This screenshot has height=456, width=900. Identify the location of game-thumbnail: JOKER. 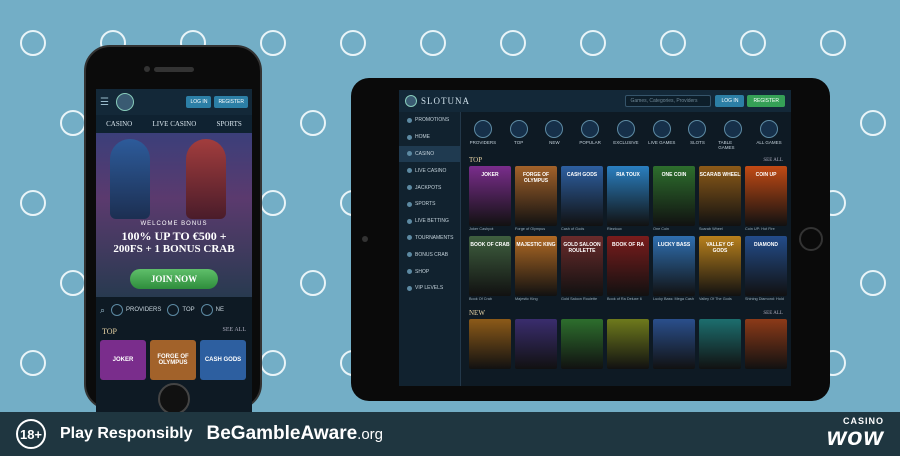
(490, 196).